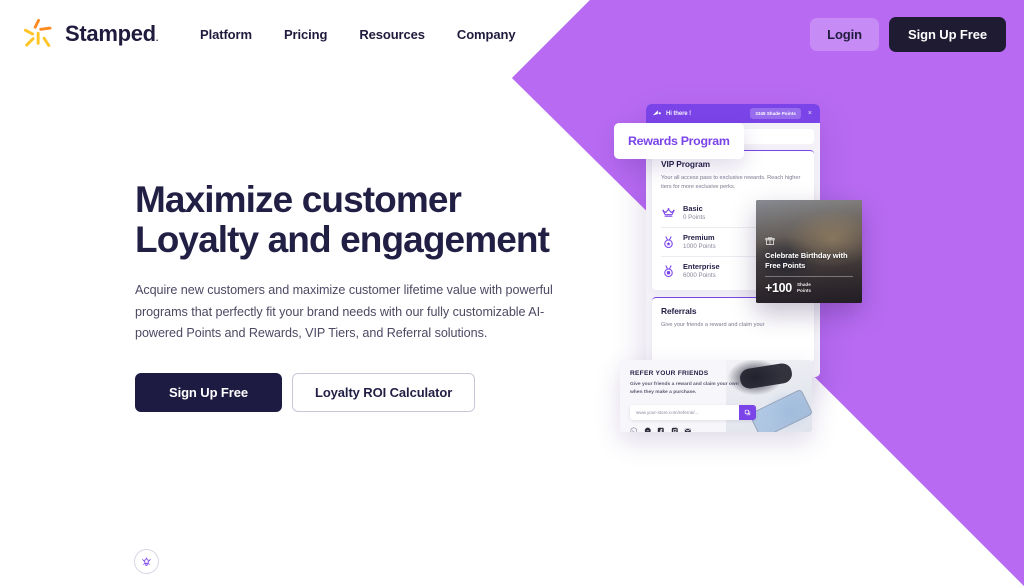 The image size is (1024, 586). Describe the element at coordinates (694, 217) in the screenshot. I see `tier-points: 0 Points` at that location.